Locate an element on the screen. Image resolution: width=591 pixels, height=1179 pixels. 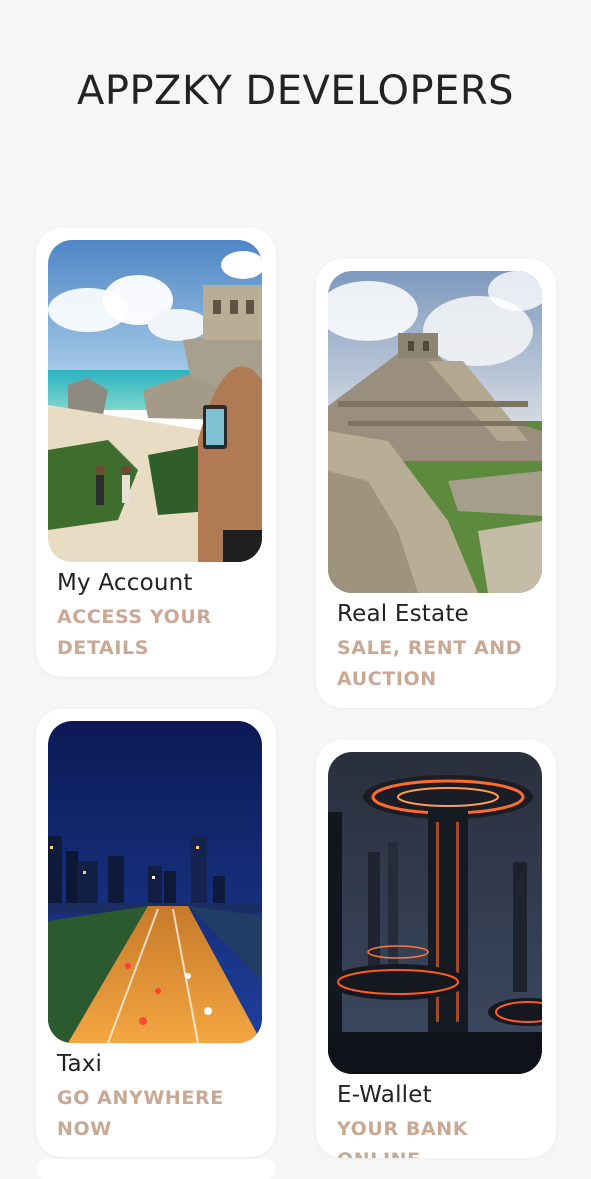
card-subtitle: YOUR BANK ONLINE is located at coordinates (403, 1138).